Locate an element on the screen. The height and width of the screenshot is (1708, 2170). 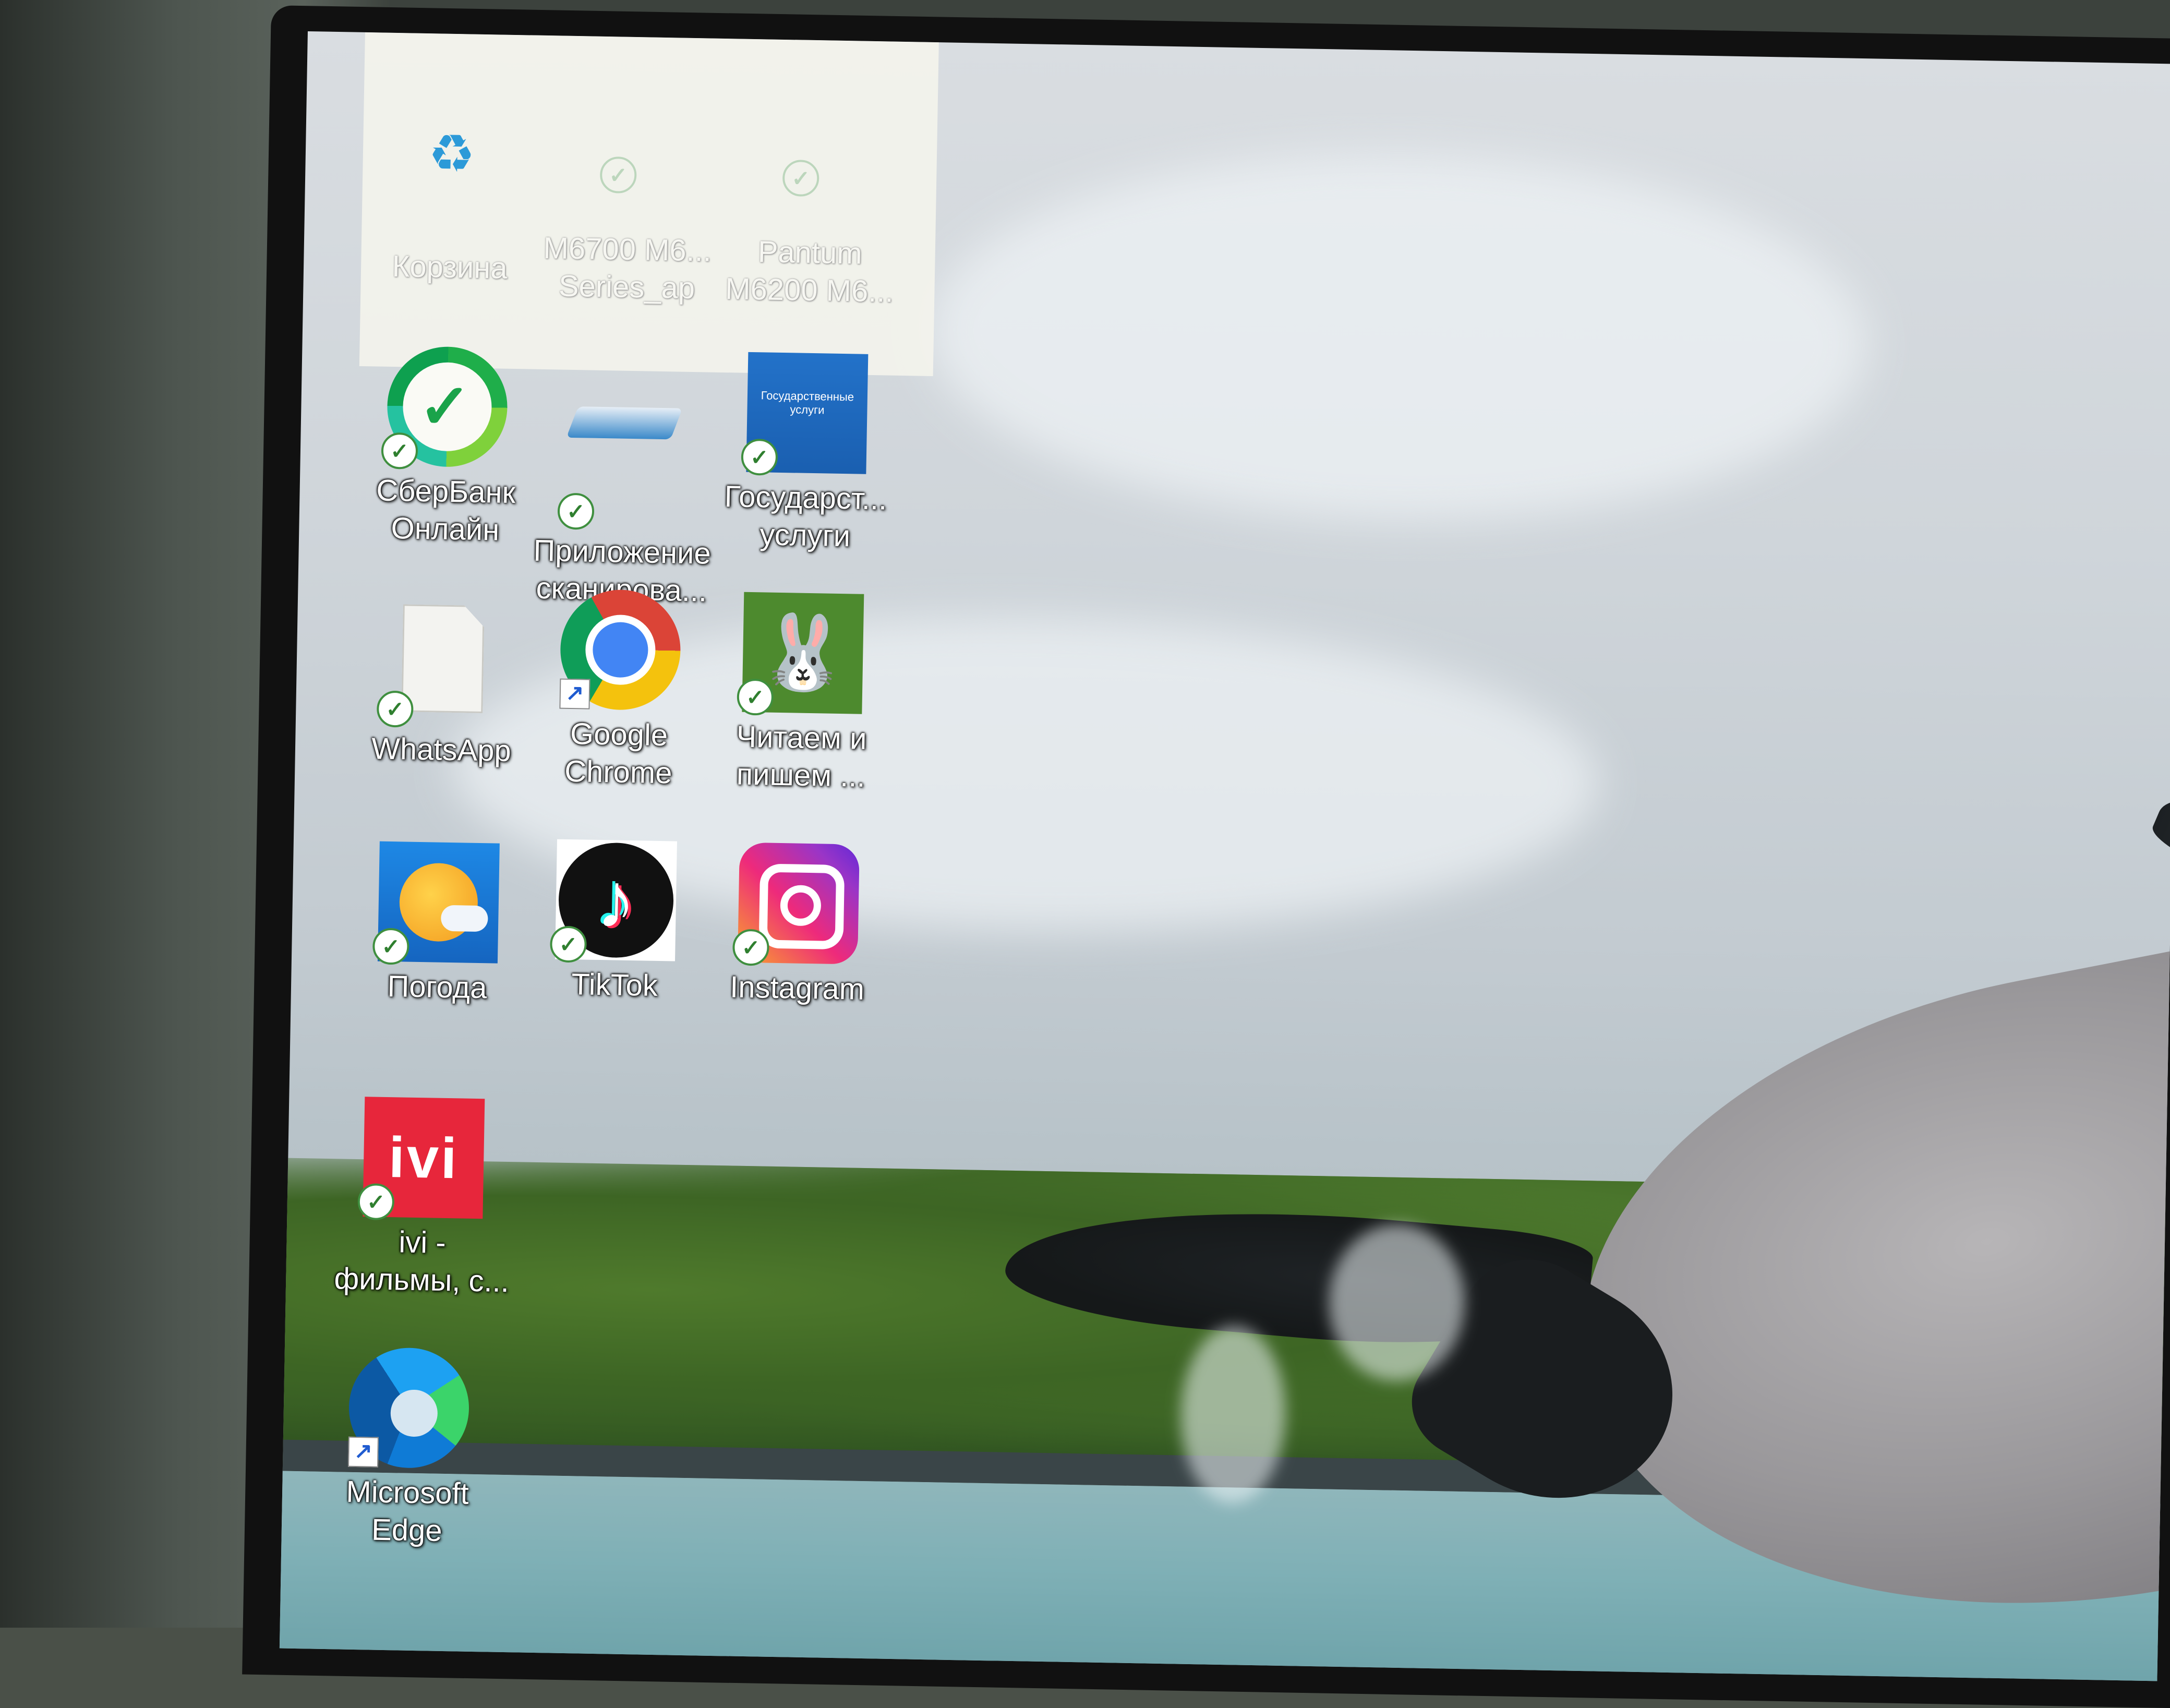
desktop-icon-weather: ✓ Погода is located at coordinates (438, 924).